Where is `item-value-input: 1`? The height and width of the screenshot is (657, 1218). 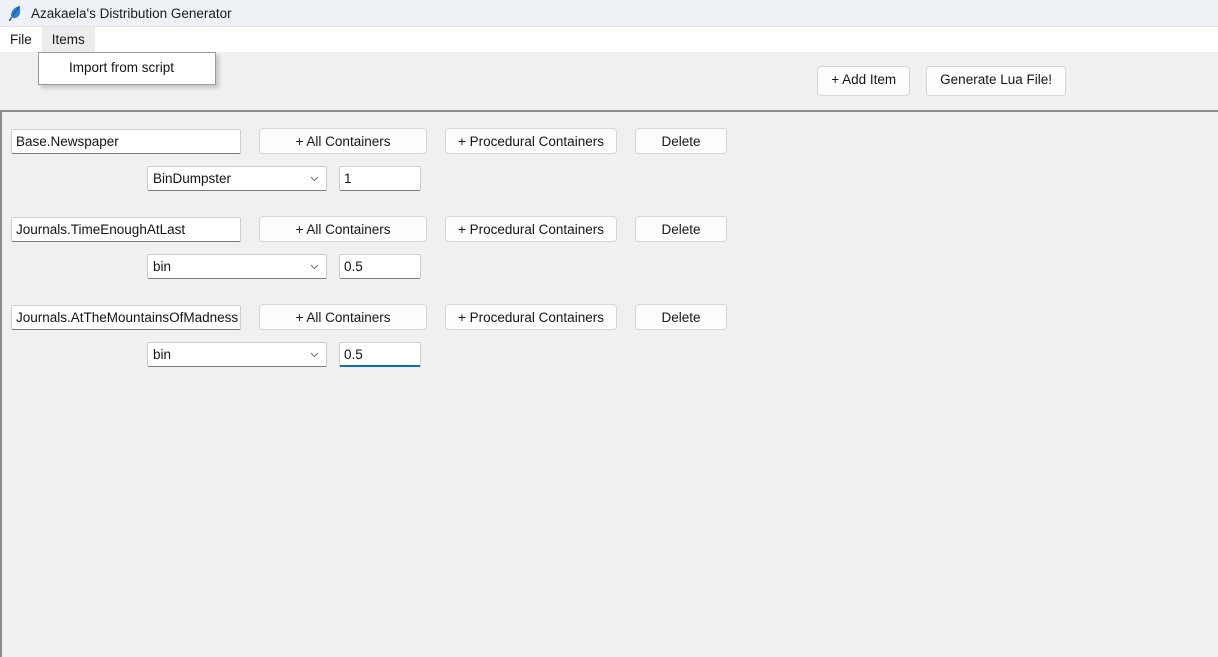
item-value-input: 1 is located at coordinates (380, 178).